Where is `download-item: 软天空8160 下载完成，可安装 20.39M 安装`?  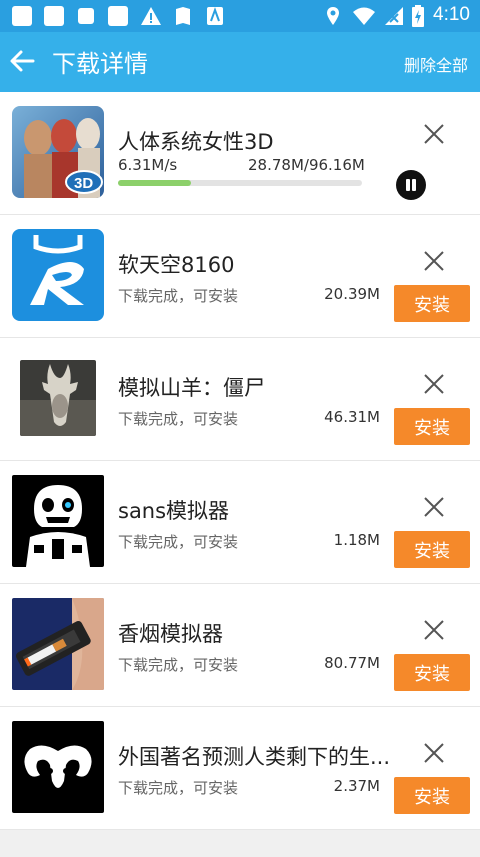
download-item: 软天空8160 下载完成，可安装 20.39M 安装 is located at coordinates (240, 276).